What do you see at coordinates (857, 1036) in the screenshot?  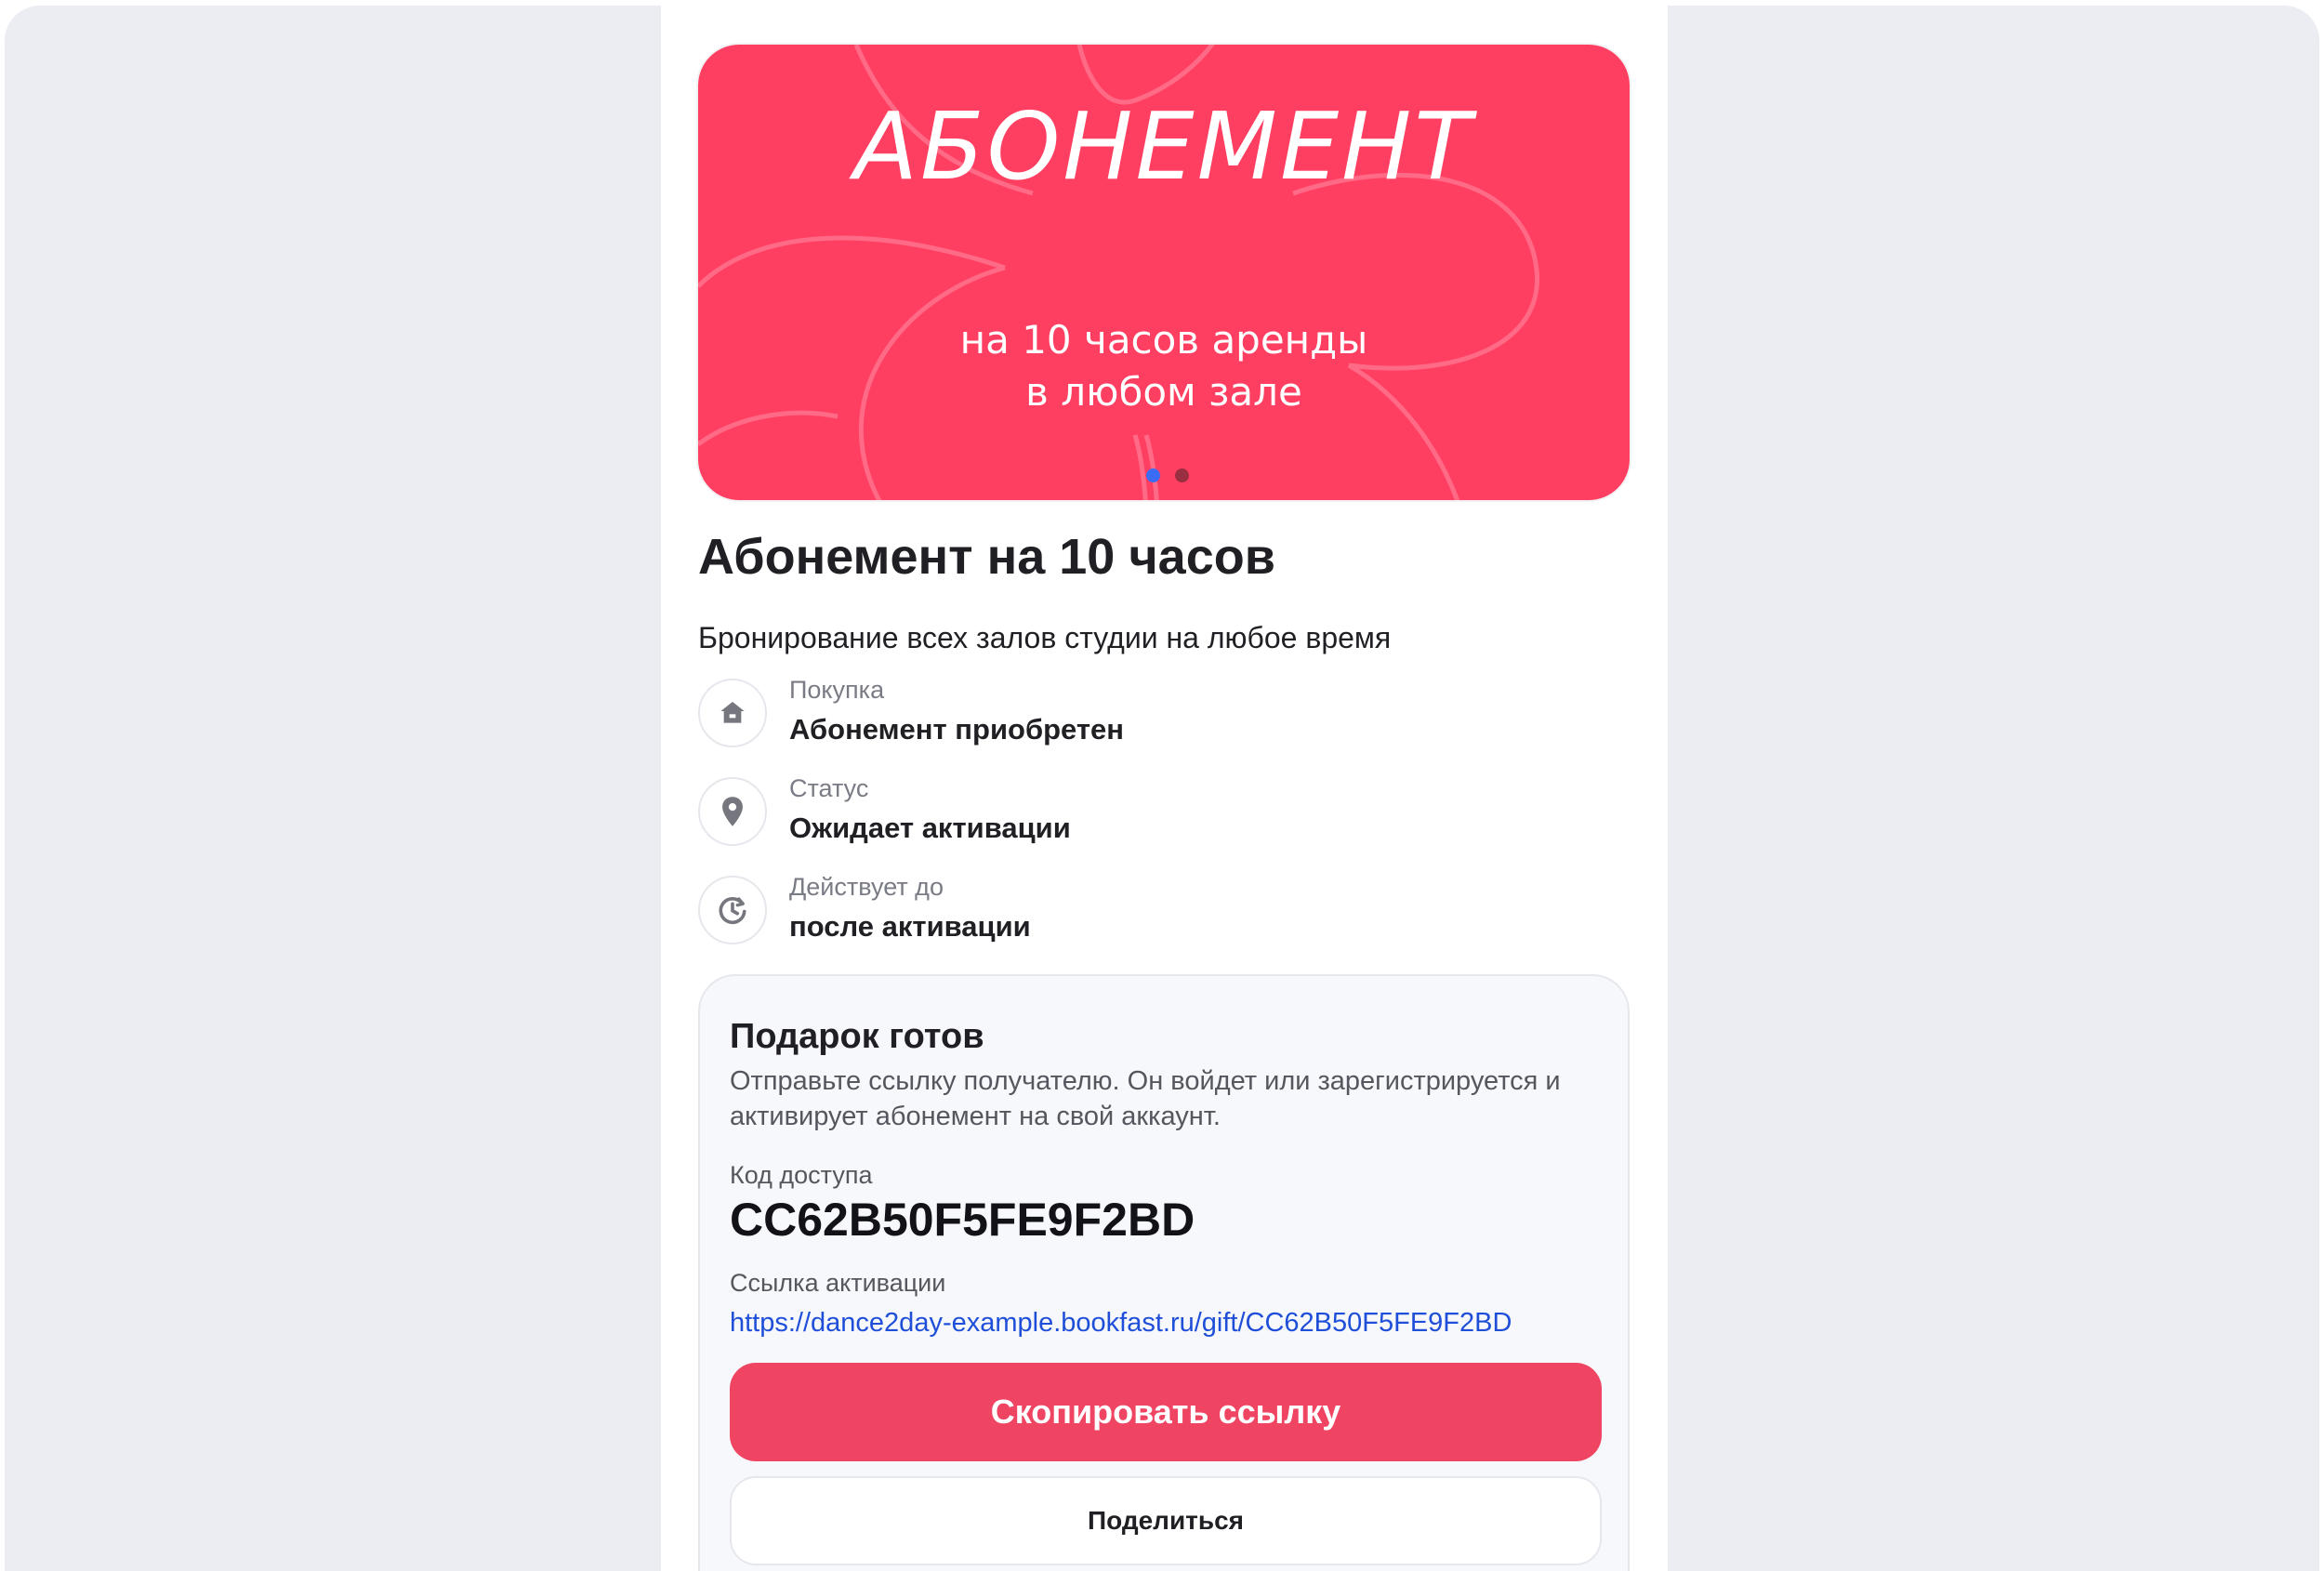 I see `gift-title: Подарок готов` at bounding box center [857, 1036].